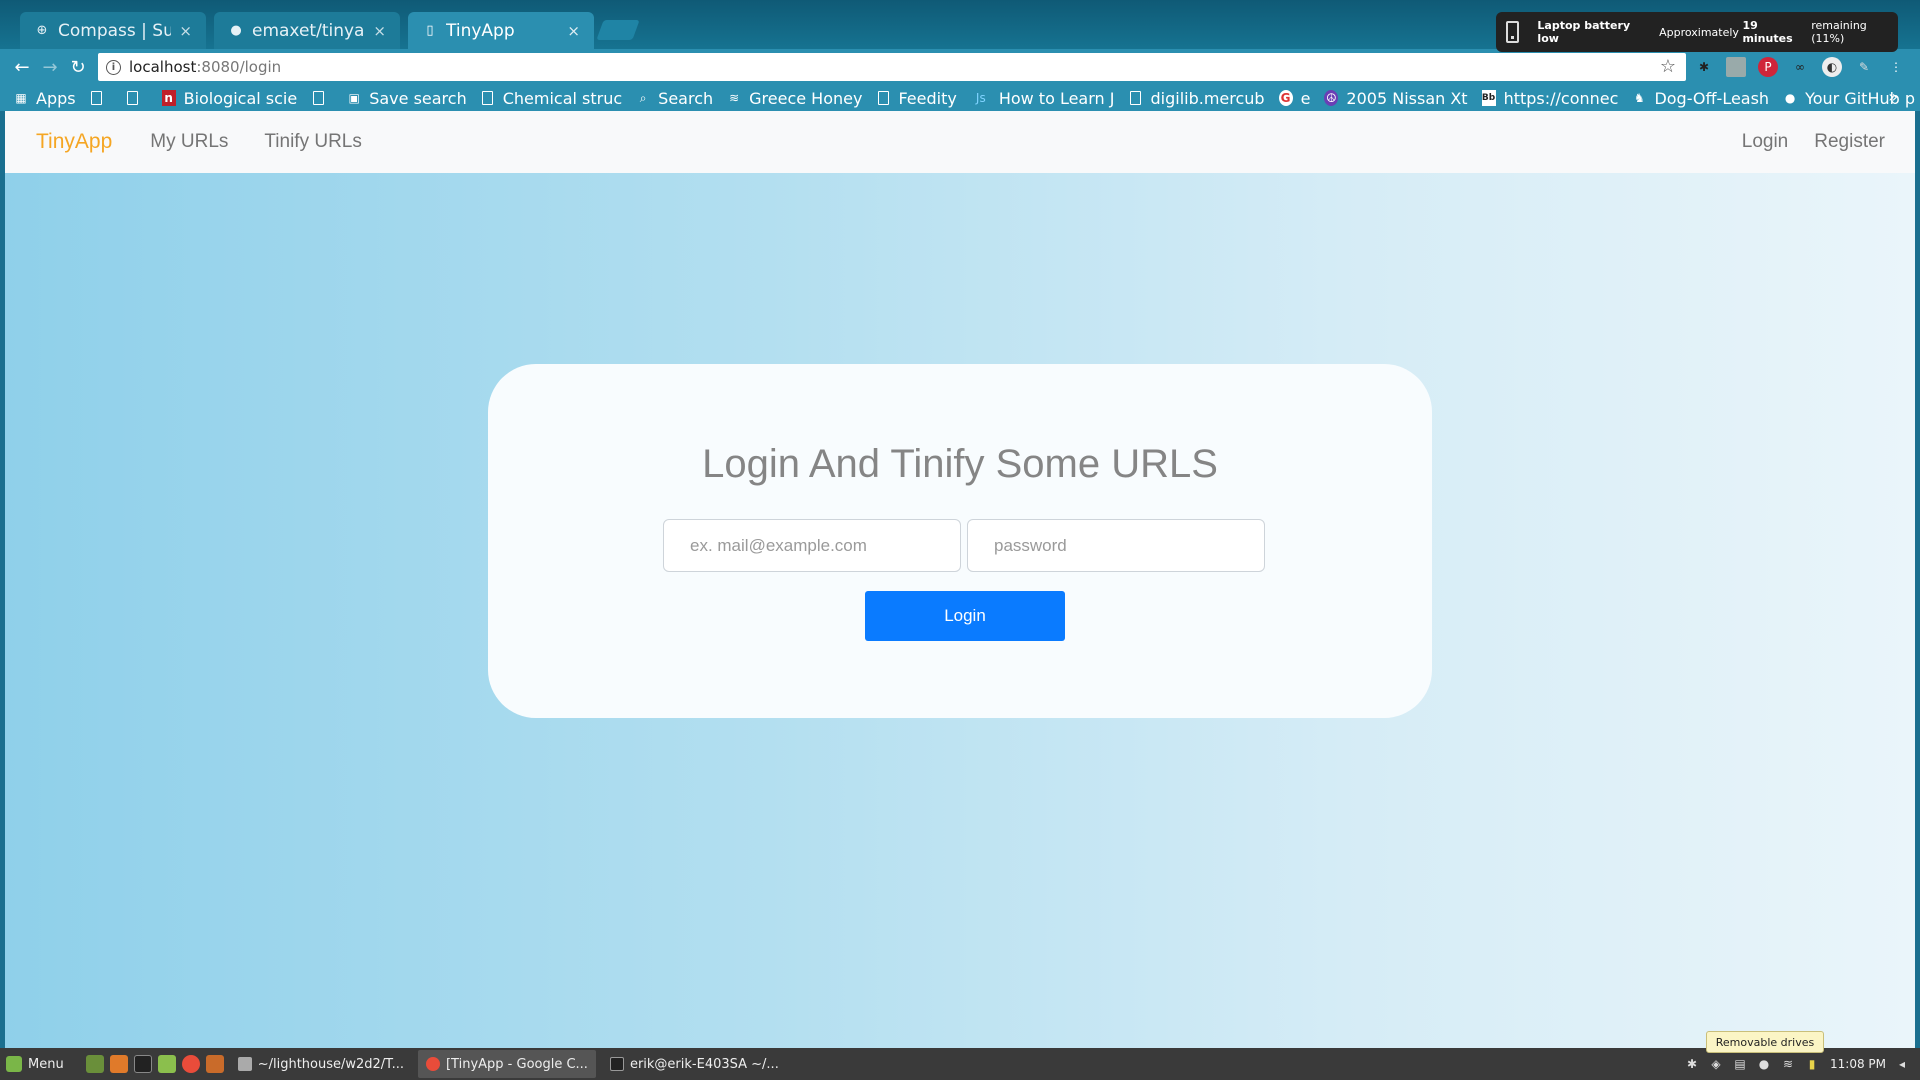  What do you see at coordinates (189, 142) in the screenshot?
I see `nav-my-urls: My URLs` at bounding box center [189, 142].